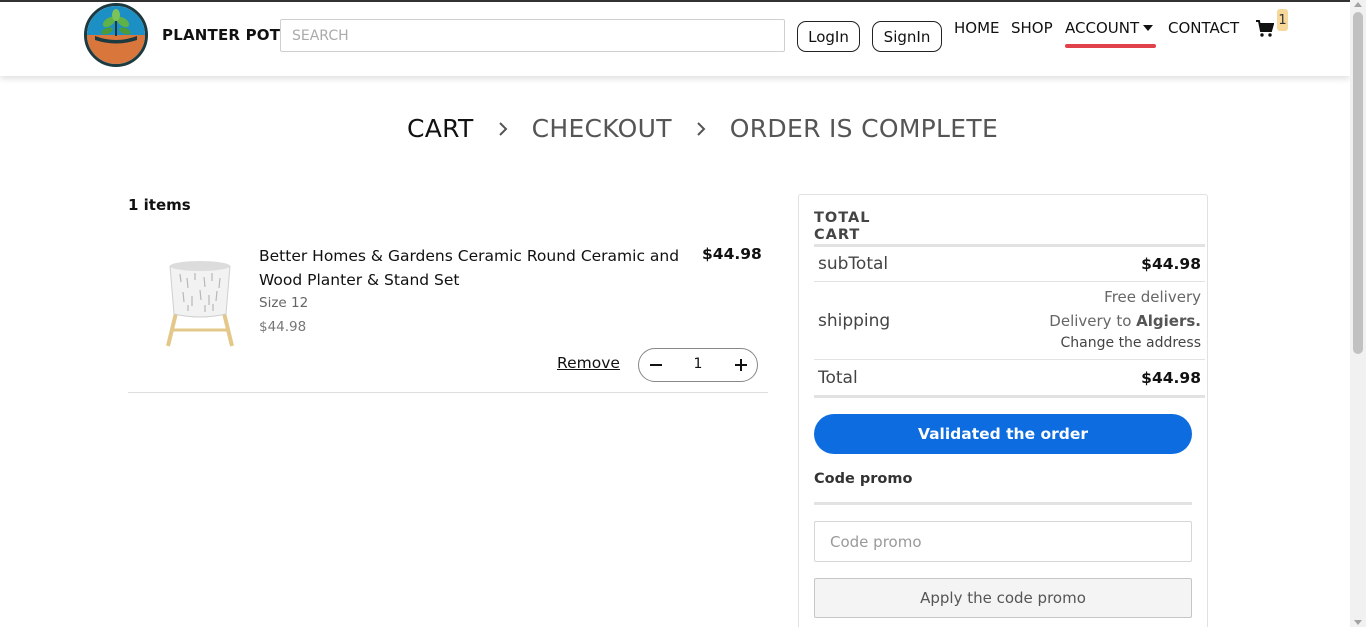  Describe the element at coordinates (1110, 46) in the screenshot. I see `active-nav-underline` at that location.